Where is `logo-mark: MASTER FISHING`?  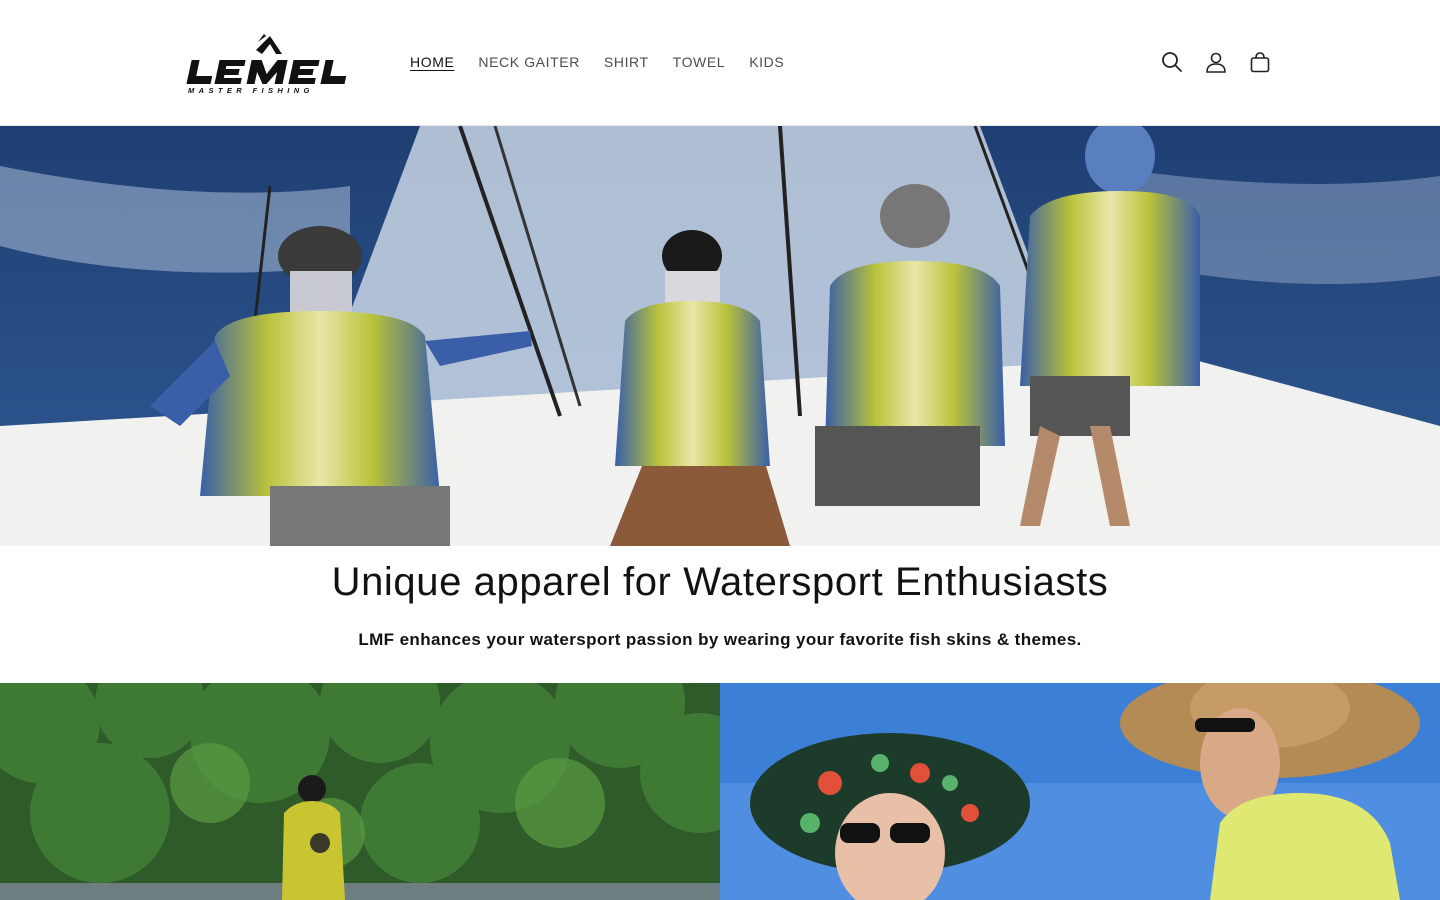
logo-mark: MASTER FISHING is located at coordinates (266, 64).